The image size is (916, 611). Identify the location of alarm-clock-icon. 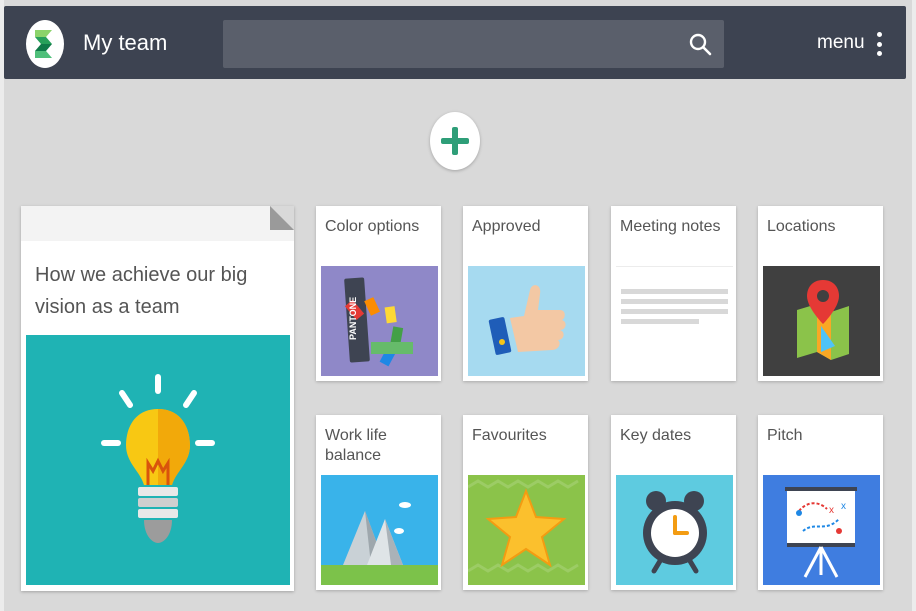
(674, 530).